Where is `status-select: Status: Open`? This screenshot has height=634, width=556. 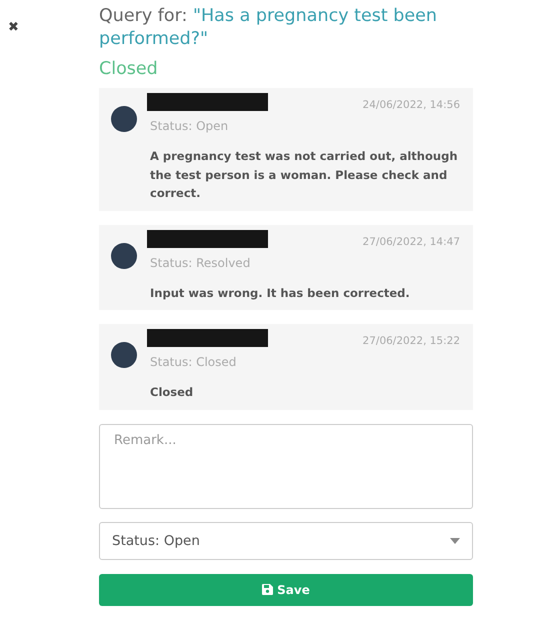
status-select: Status: Open is located at coordinates (286, 541).